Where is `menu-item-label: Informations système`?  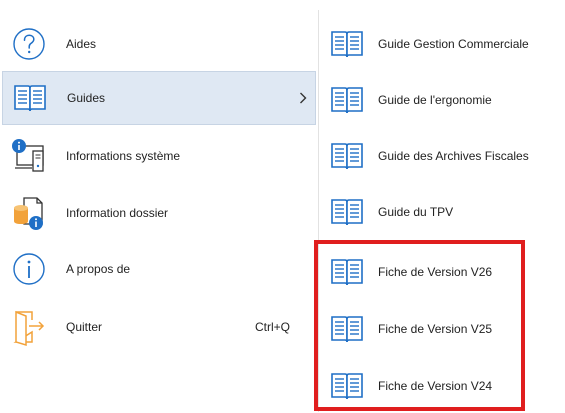
menu-item-label: Informations système is located at coordinates (123, 156).